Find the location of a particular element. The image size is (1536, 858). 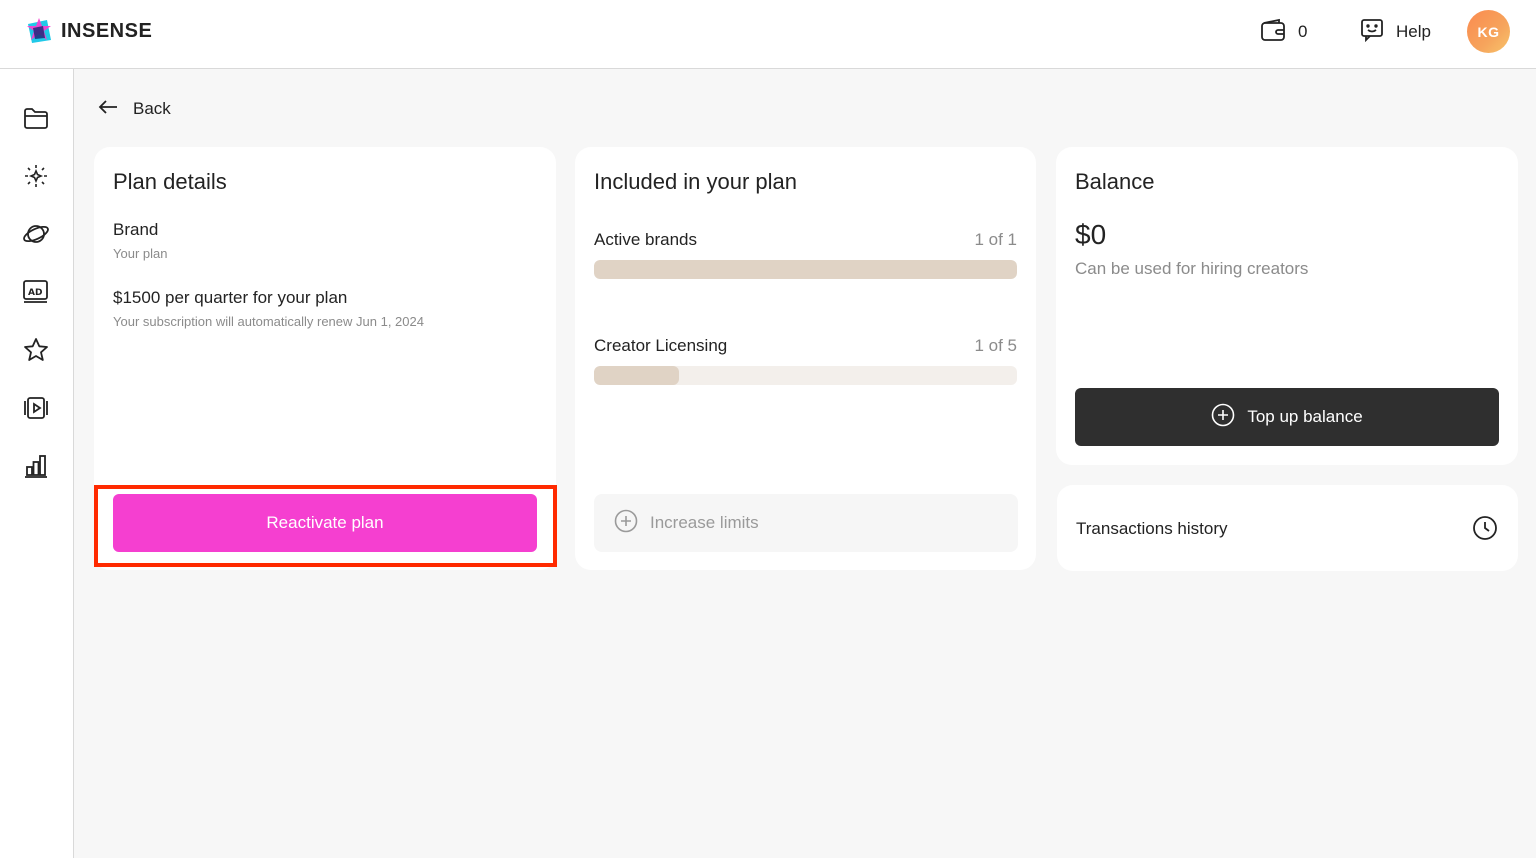

wallet-icon is located at coordinates (1273, 32).